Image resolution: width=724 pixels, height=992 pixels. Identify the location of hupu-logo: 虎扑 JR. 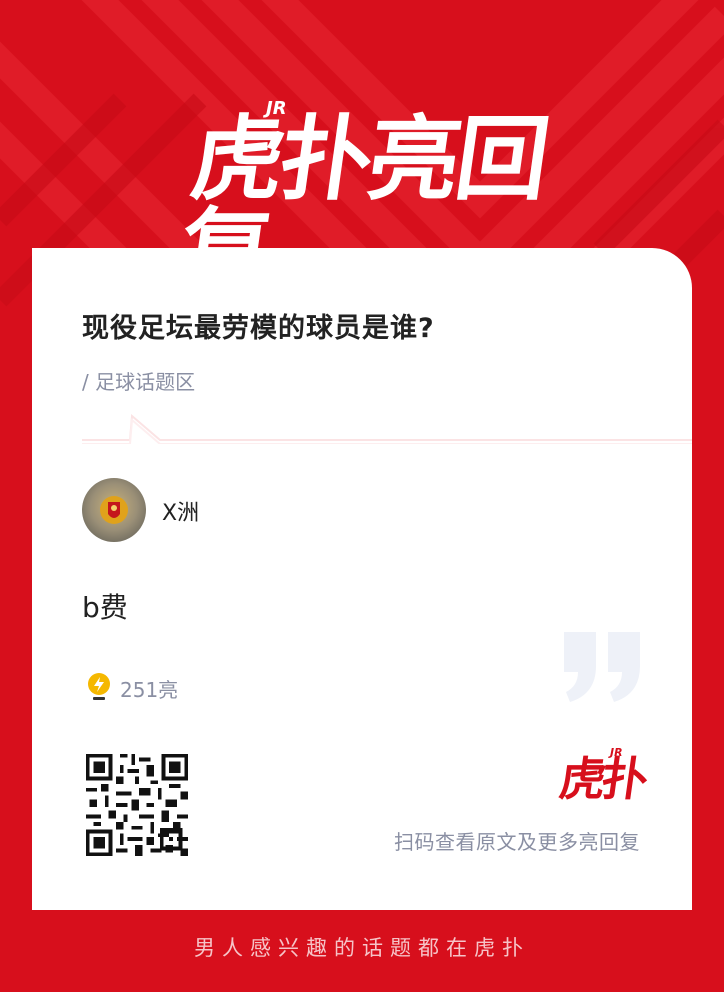
(602, 778).